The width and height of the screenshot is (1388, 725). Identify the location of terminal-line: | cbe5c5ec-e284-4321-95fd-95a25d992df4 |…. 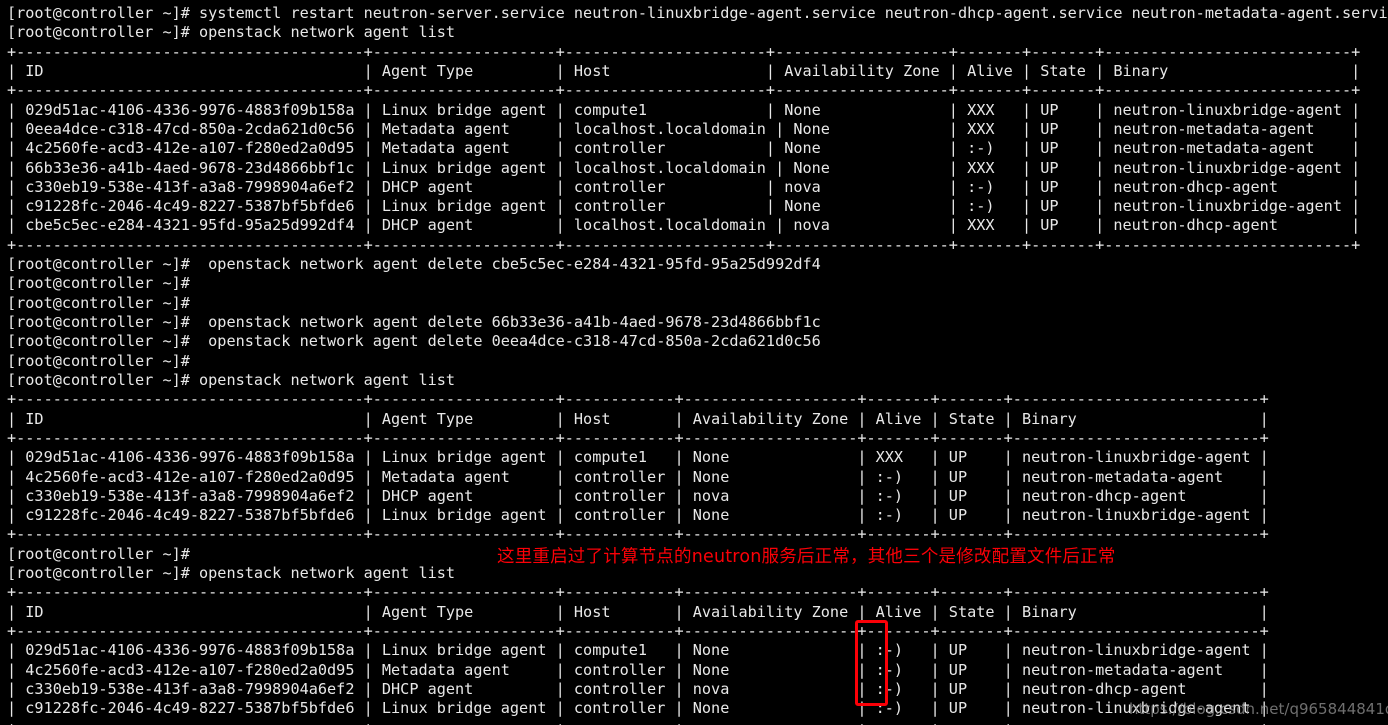
(684, 225).